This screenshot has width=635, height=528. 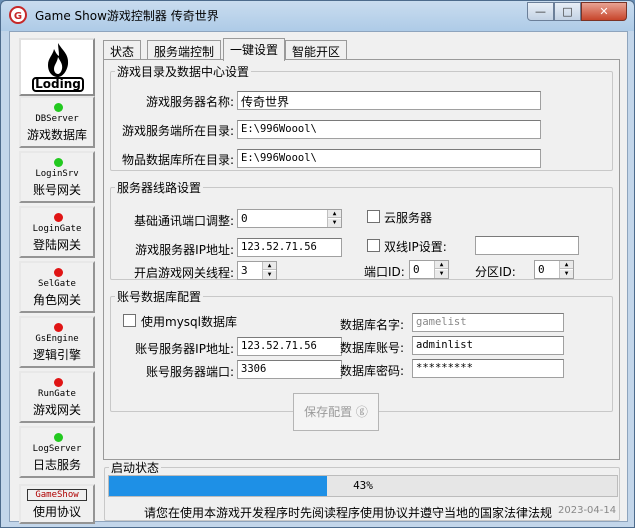 What do you see at coordinates (56, 245) in the screenshot?
I see `nav-item-cn: 登陆网关` at bounding box center [56, 245].